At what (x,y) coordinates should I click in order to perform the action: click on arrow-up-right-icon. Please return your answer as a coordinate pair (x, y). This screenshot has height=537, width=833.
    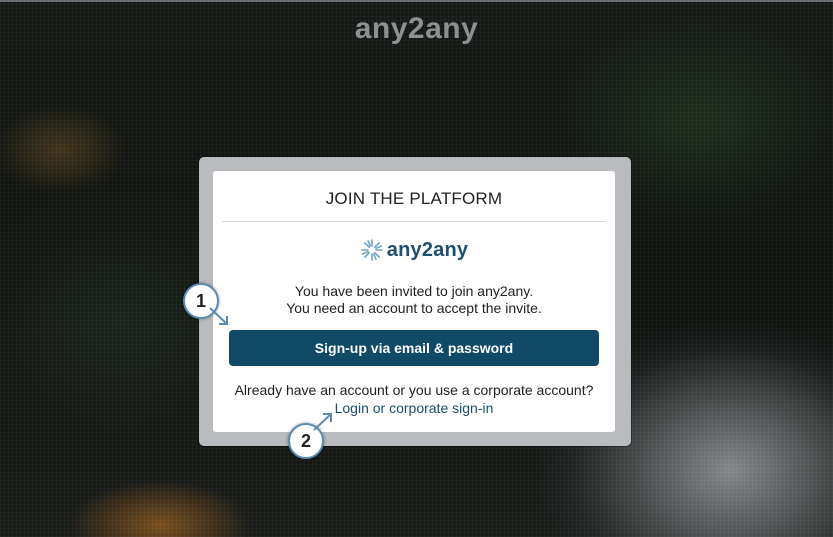
    Looking at the image, I should click on (322, 422).